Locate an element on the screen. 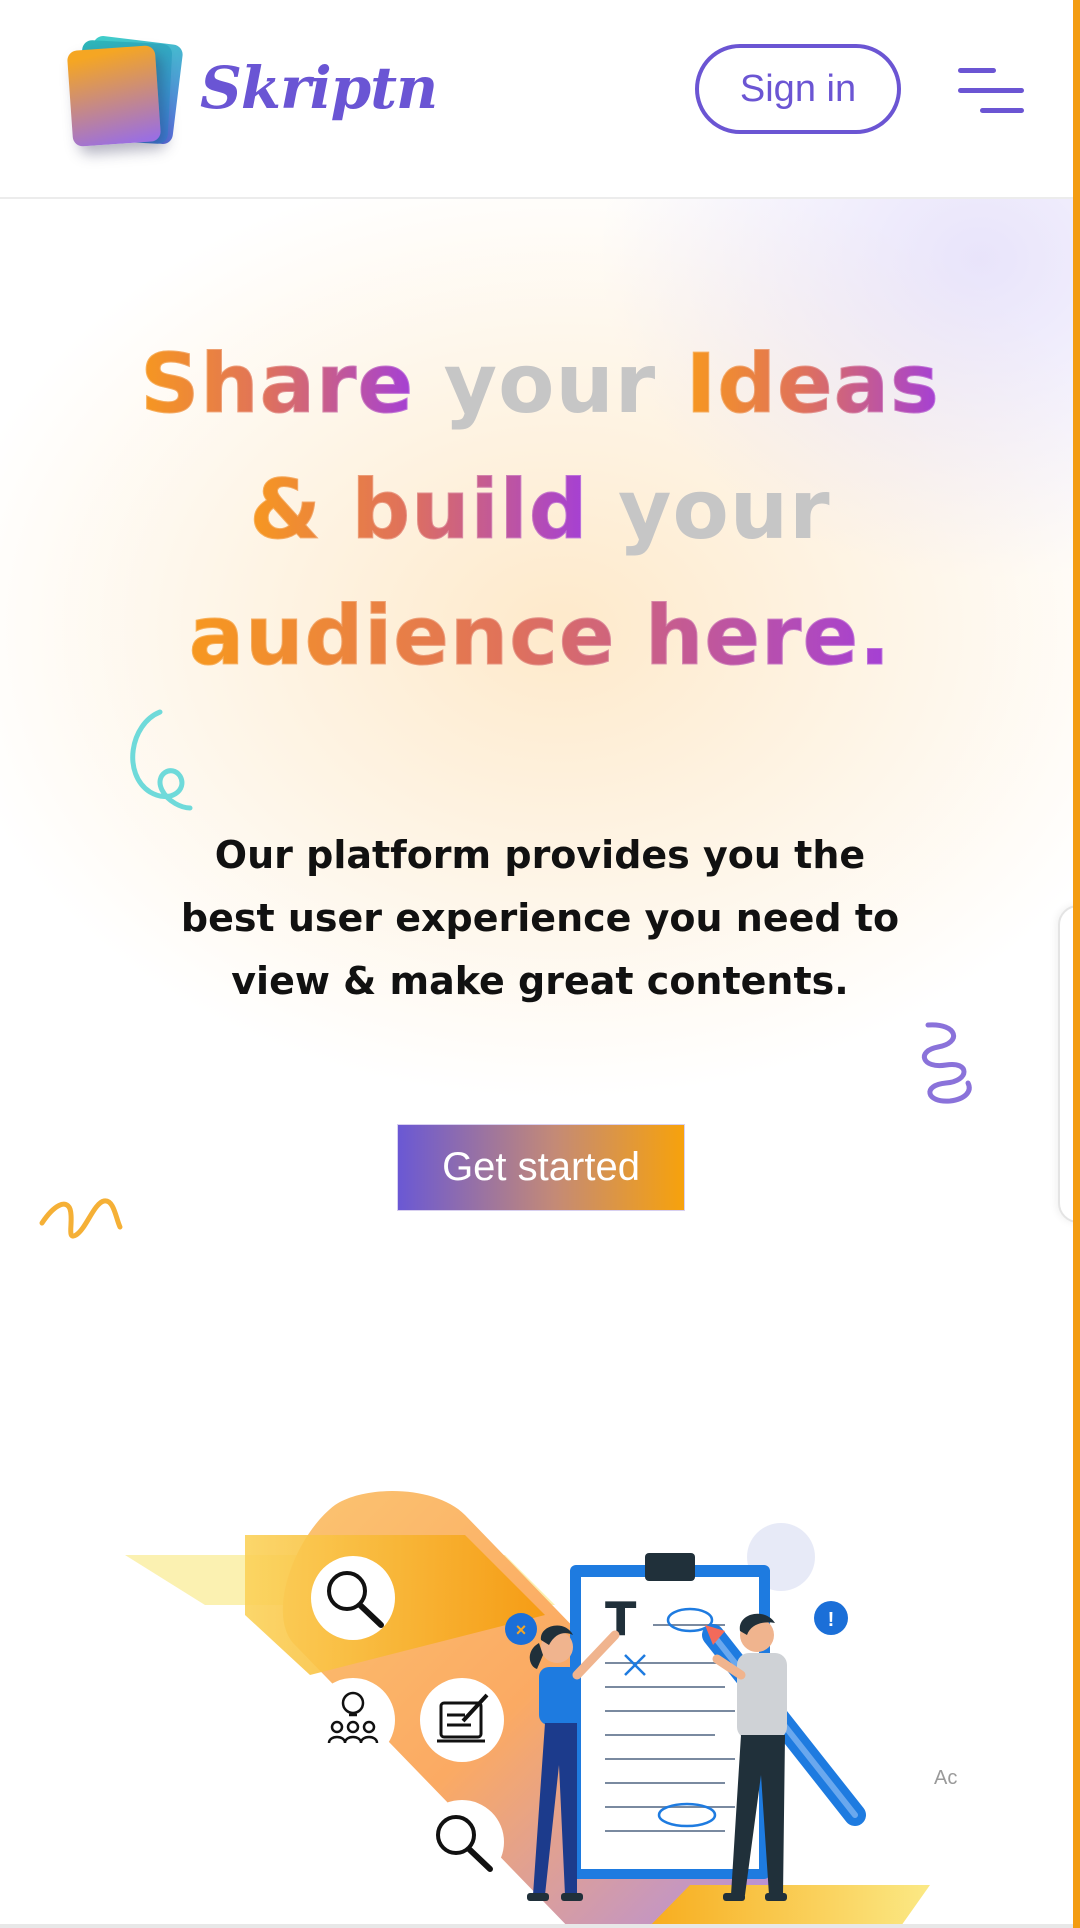  headline-word-audience: audience here. is located at coordinates (540, 637).